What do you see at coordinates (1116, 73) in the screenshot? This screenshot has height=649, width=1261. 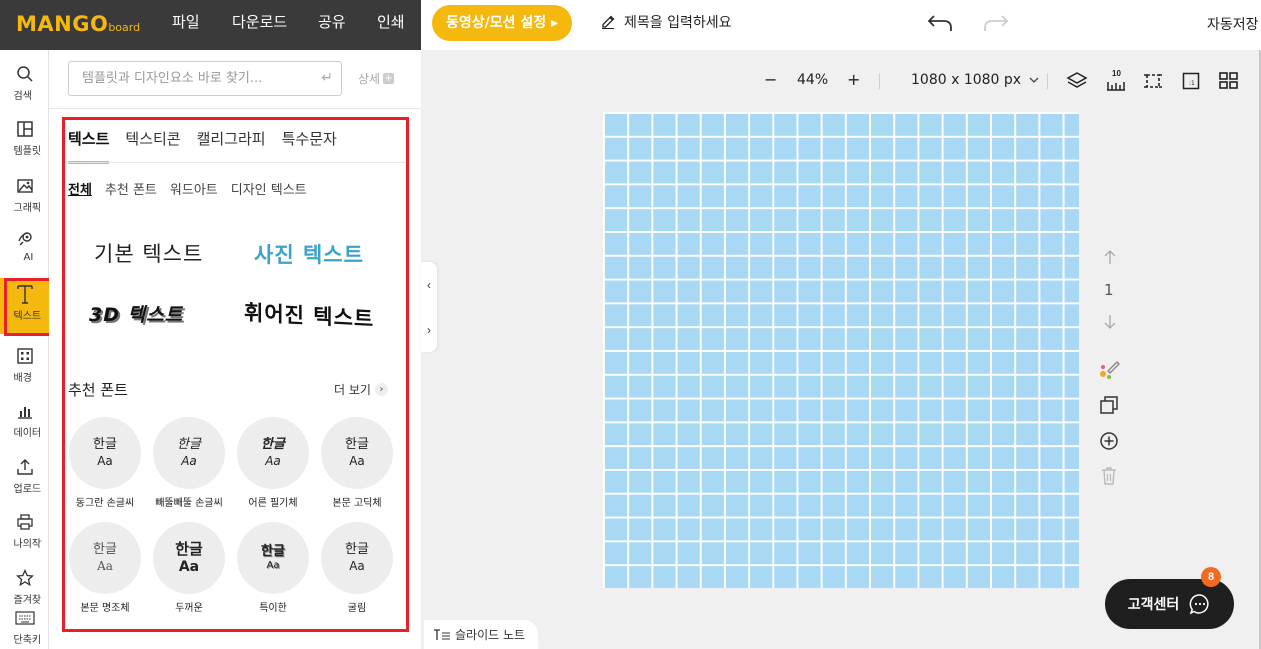 I see `ruler-label: 10` at bounding box center [1116, 73].